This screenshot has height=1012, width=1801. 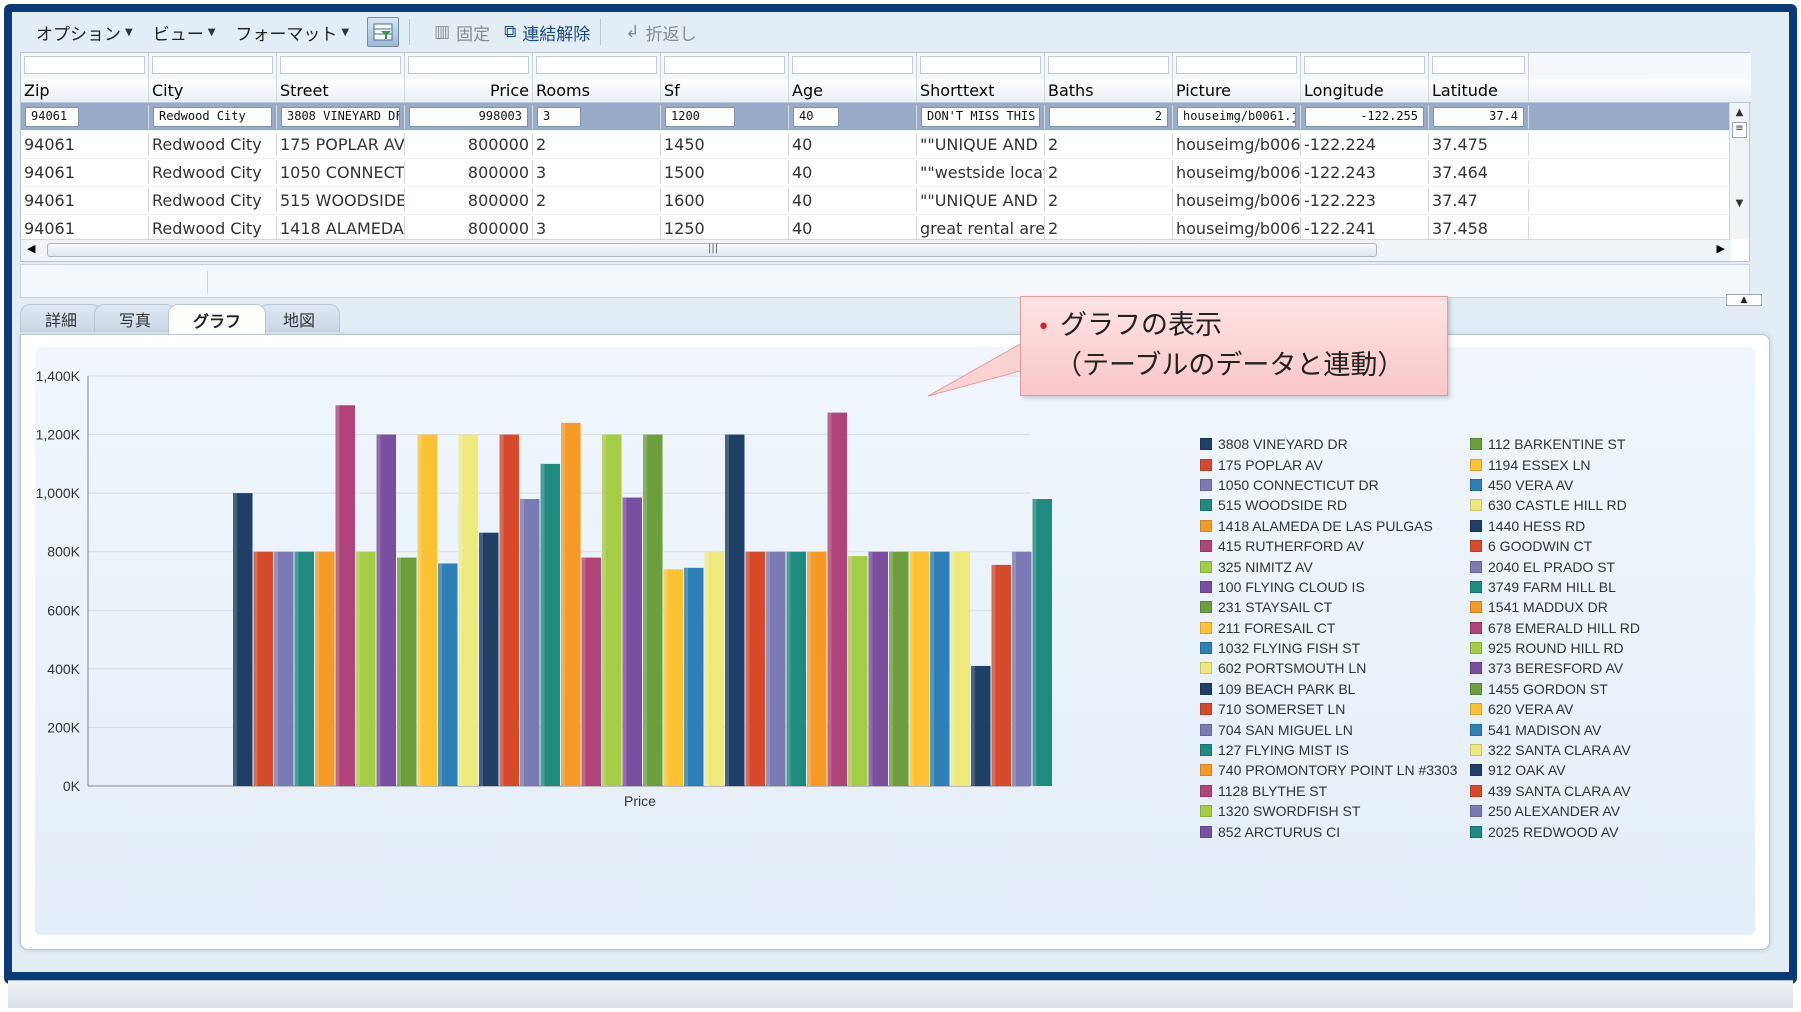 I want to click on column-header-picture: Picture, so click(x=1237, y=90).